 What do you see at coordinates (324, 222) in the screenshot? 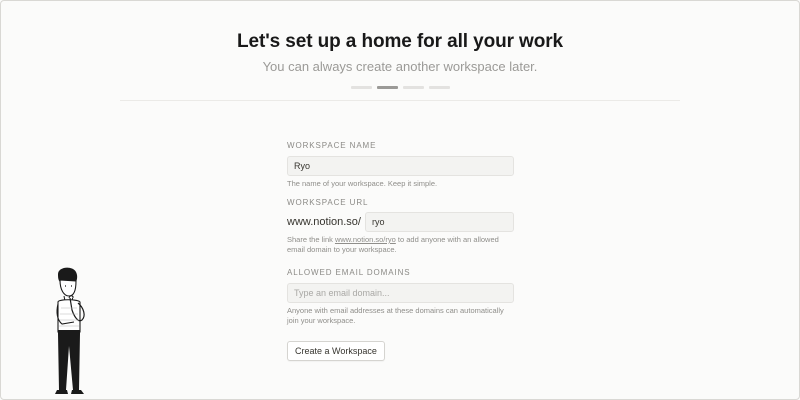
I see `workspace-url-prefix: www.notion.so/` at bounding box center [324, 222].